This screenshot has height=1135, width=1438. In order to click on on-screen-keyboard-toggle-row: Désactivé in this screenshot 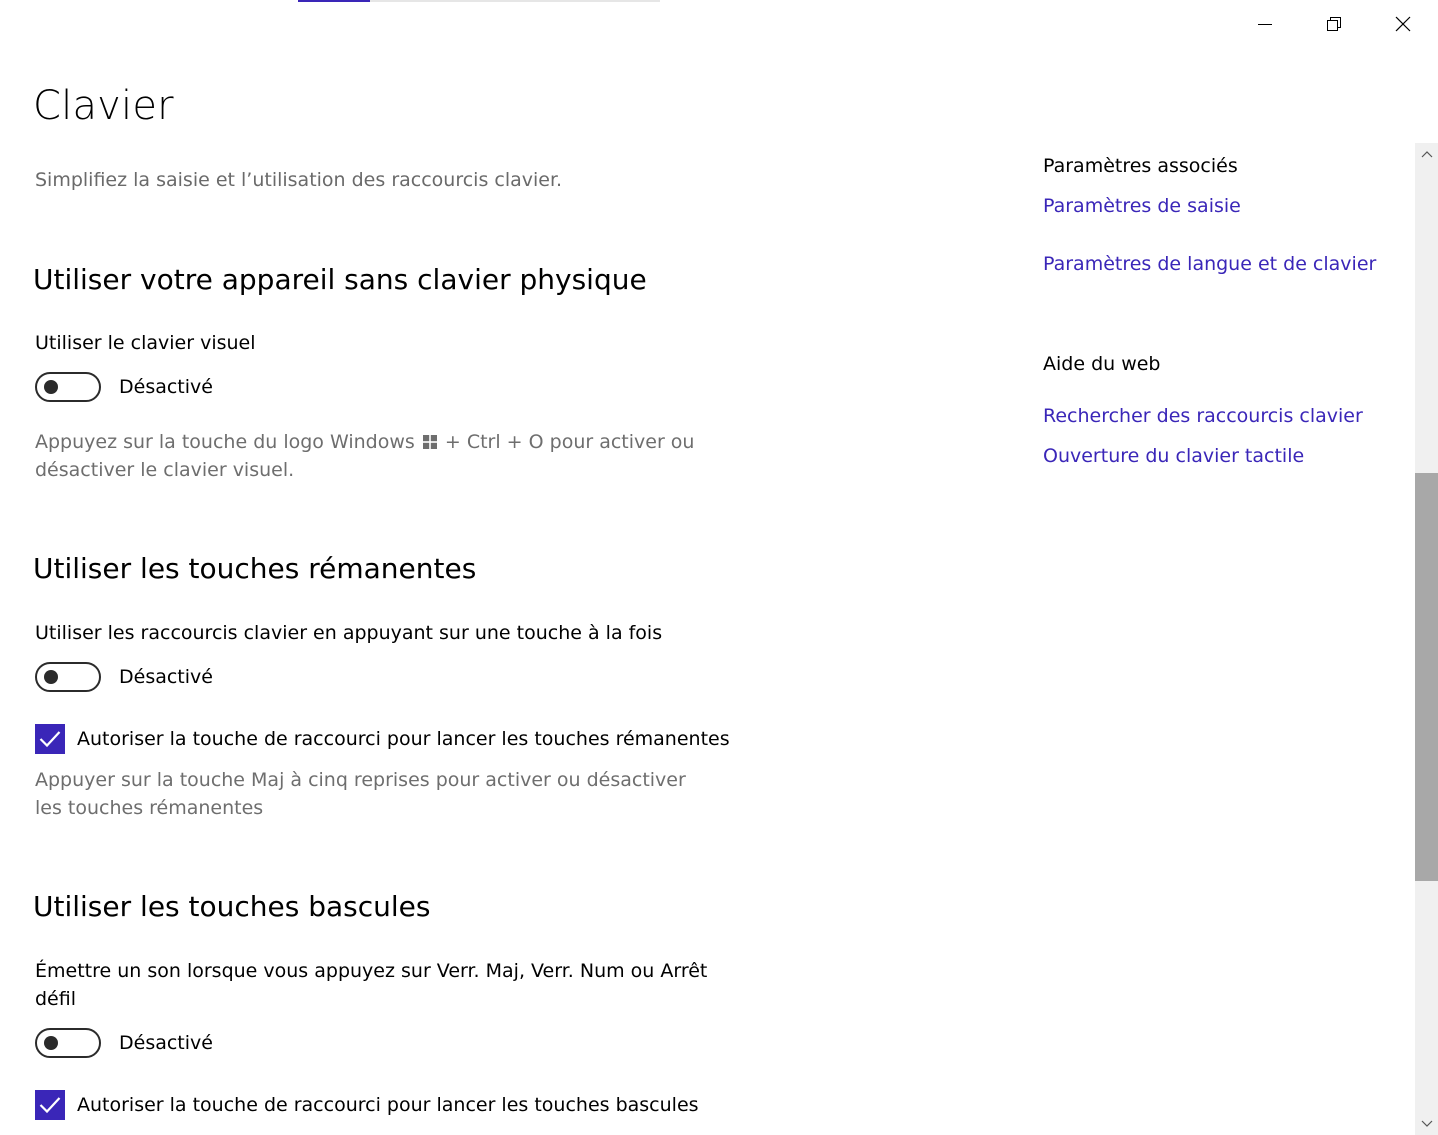, I will do `click(124, 387)`.